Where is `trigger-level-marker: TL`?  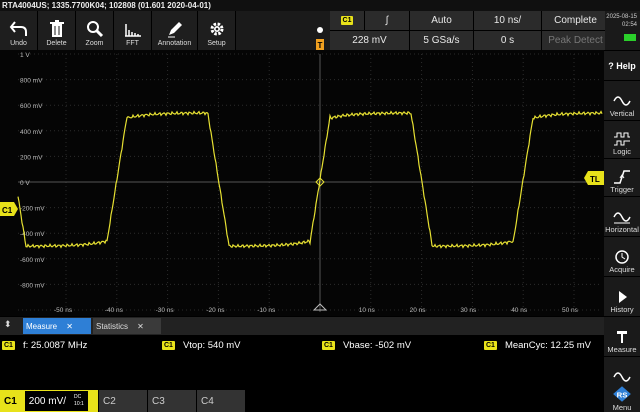
trigger-level-marker: TL is located at coordinates (594, 178).